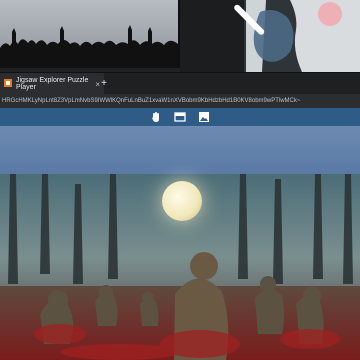 The height and width of the screenshot is (360, 360). Describe the element at coordinates (204, 117) in the screenshot. I see `image-icon` at that location.